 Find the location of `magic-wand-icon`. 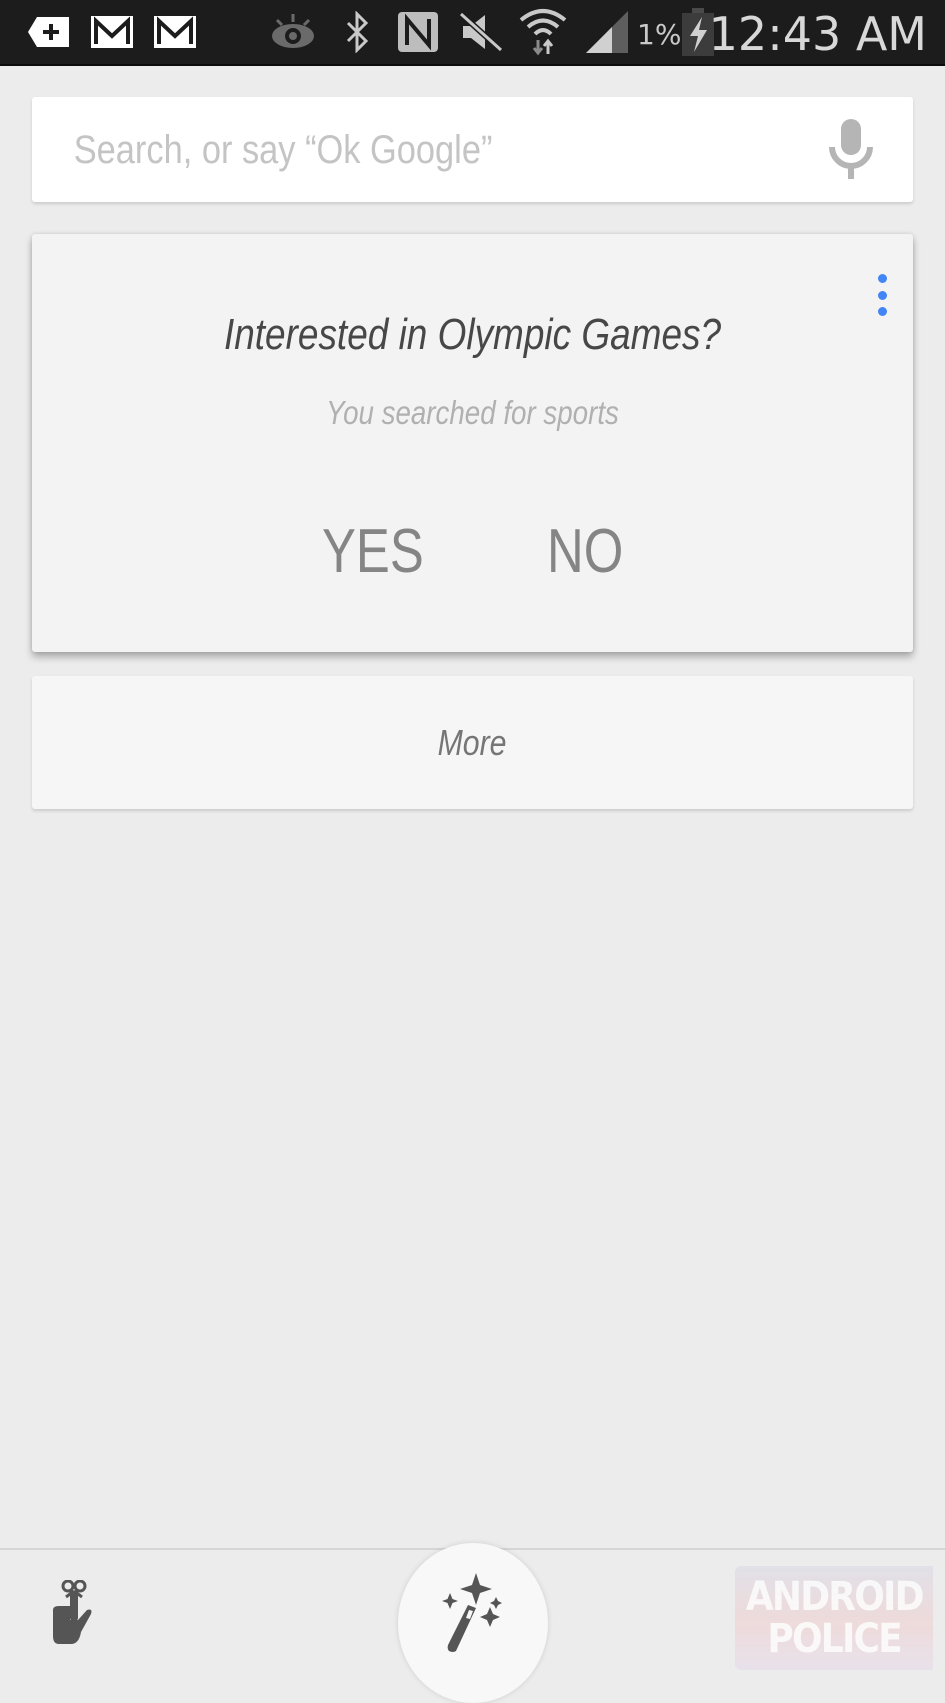

magic-wand-icon is located at coordinates (473, 1600).